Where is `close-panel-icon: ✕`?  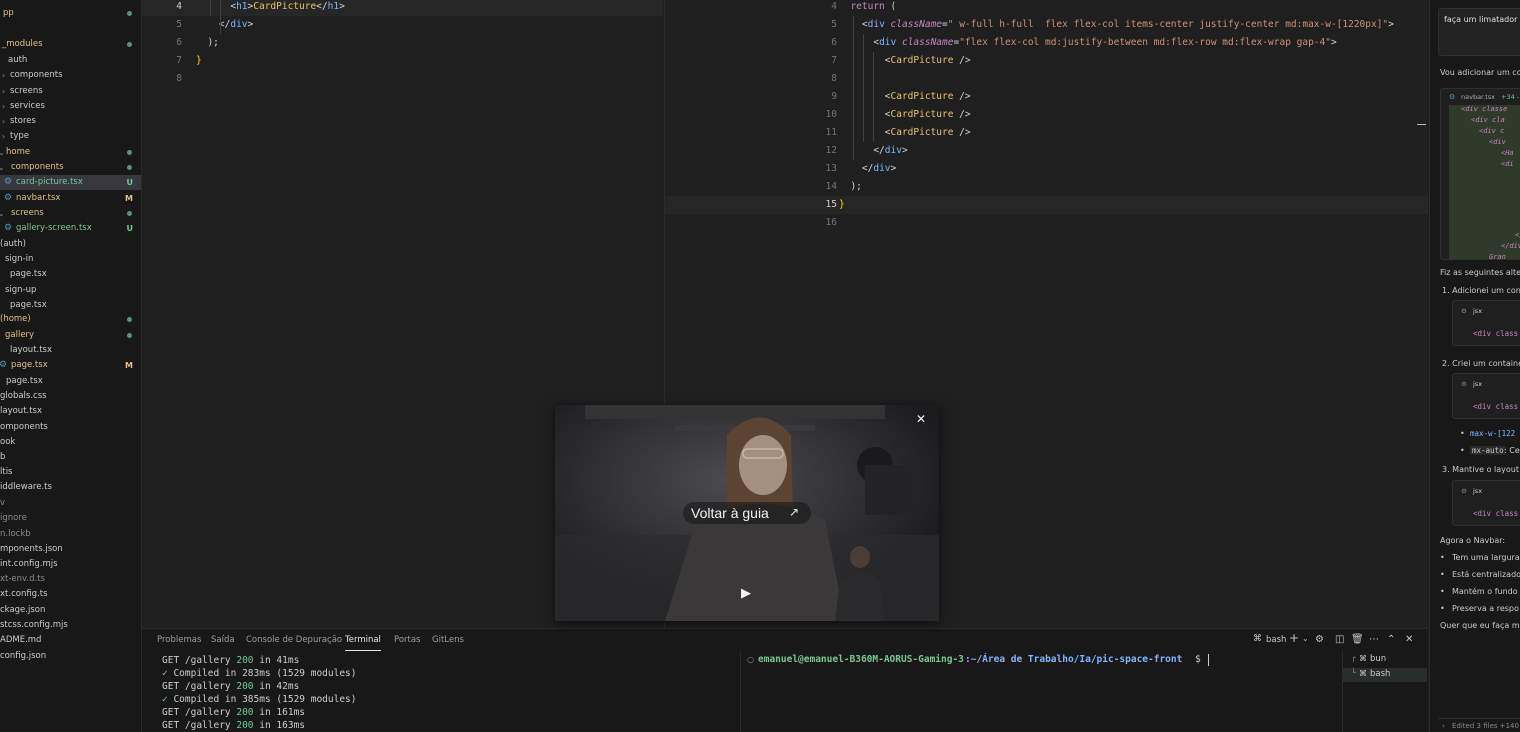 close-panel-icon: ✕ is located at coordinates (1409, 639).